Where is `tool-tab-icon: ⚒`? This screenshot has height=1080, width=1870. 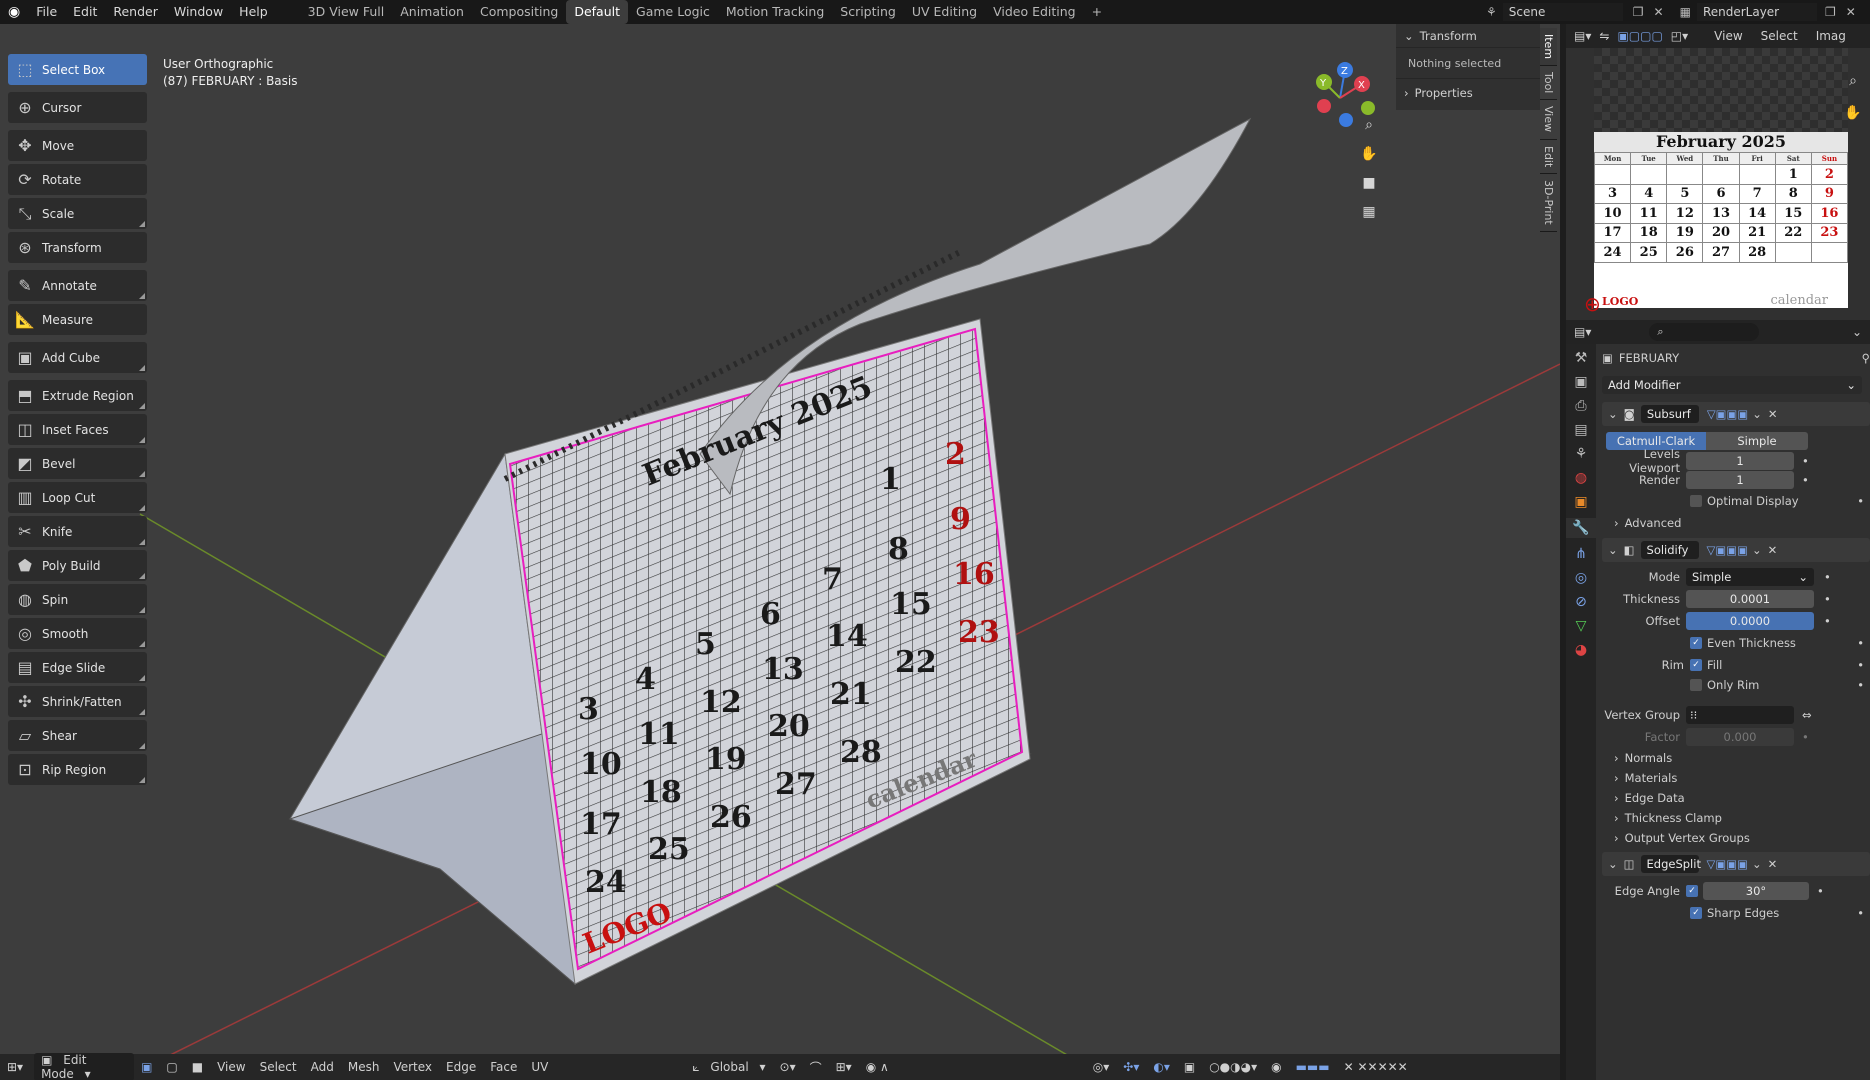 tool-tab-icon: ⚒ is located at coordinates (1581, 358).